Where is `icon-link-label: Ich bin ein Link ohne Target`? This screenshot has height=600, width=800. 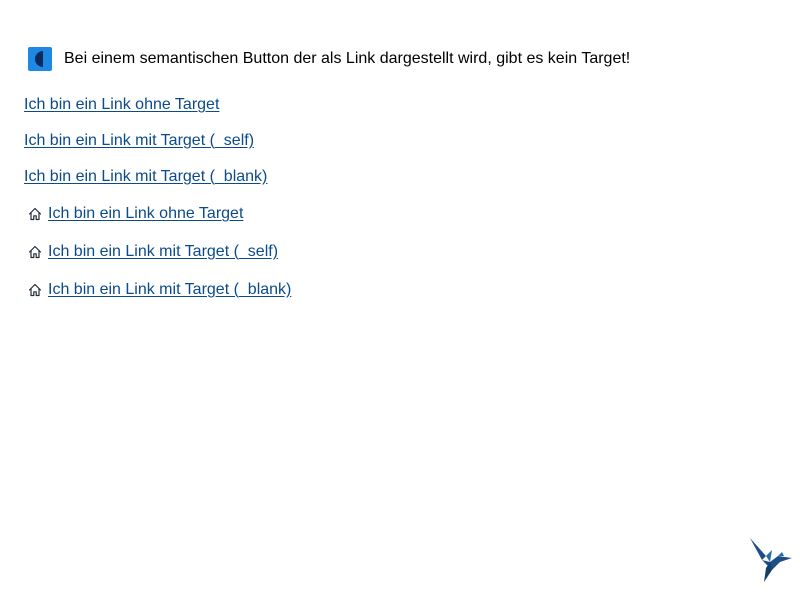
icon-link-label: Ich bin ein Link ohne Target is located at coordinates (146, 213).